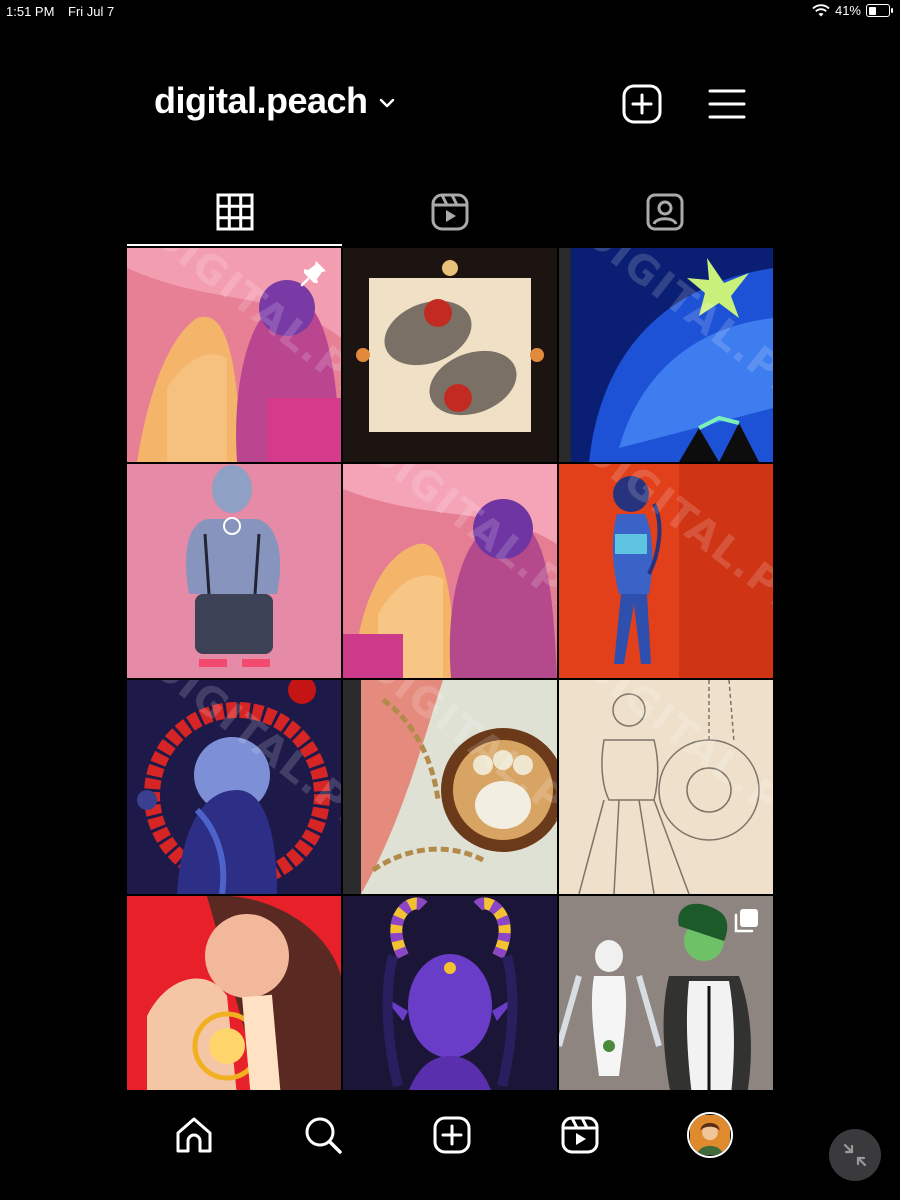 The width and height of the screenshot is (900, 1200). I want to click on nav-profile-avatar, so click(710, 1135).